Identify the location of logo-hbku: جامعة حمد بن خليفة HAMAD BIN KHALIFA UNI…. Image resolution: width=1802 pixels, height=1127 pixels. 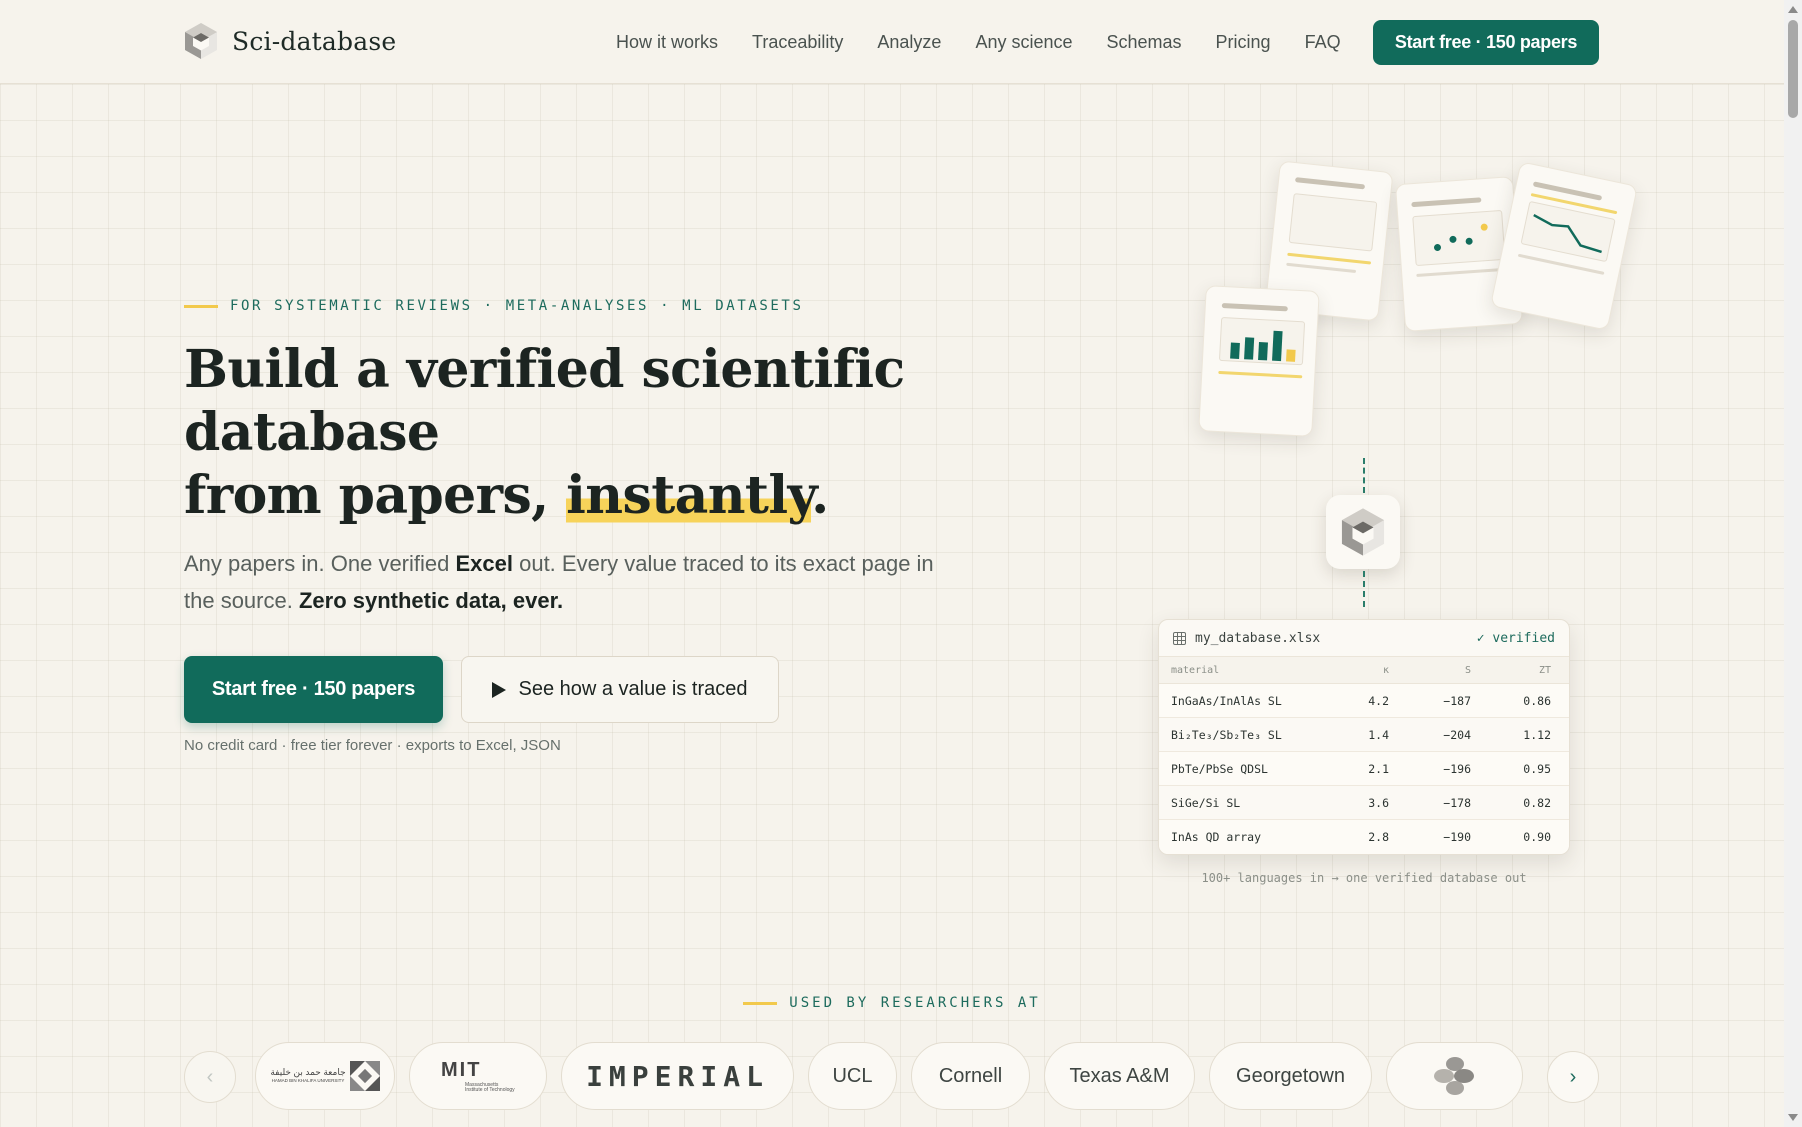
(325, 1076).